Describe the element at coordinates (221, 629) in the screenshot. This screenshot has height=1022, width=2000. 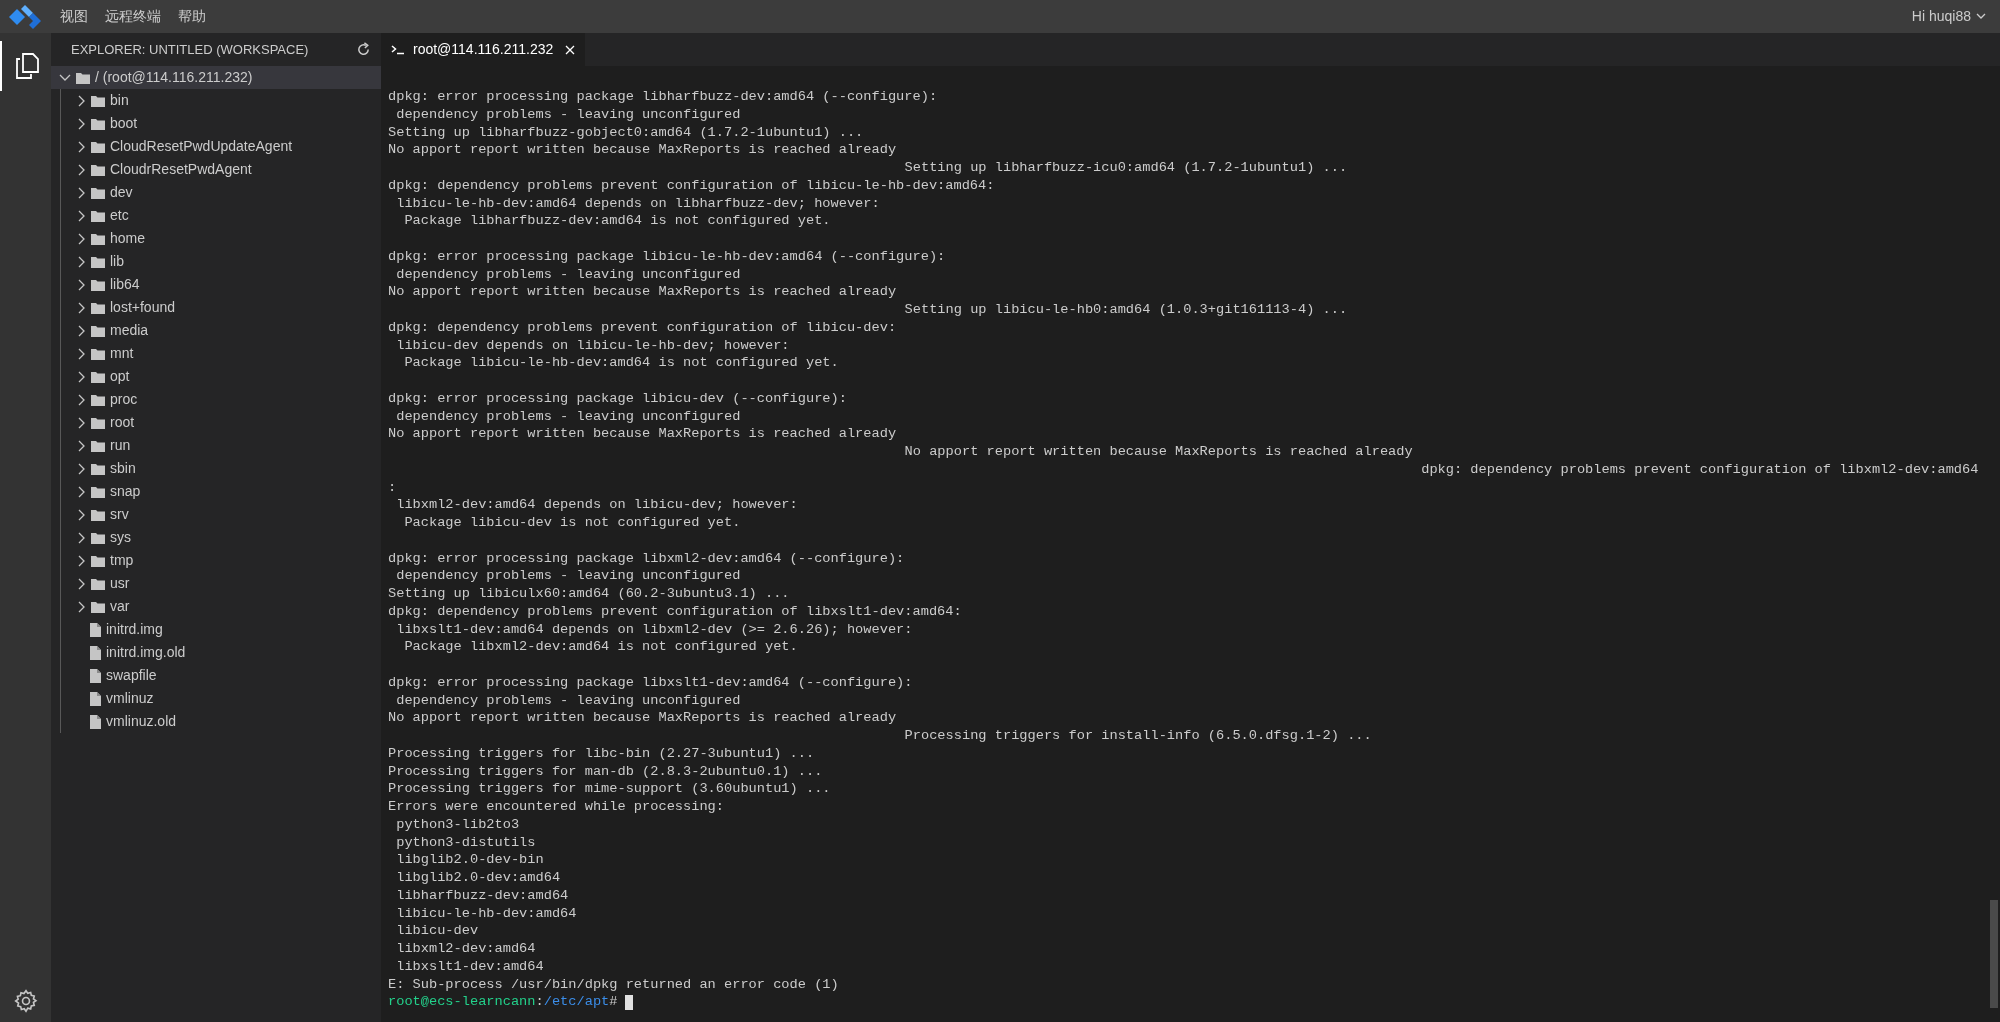
I see `tree-item: initrd.img` at that location.